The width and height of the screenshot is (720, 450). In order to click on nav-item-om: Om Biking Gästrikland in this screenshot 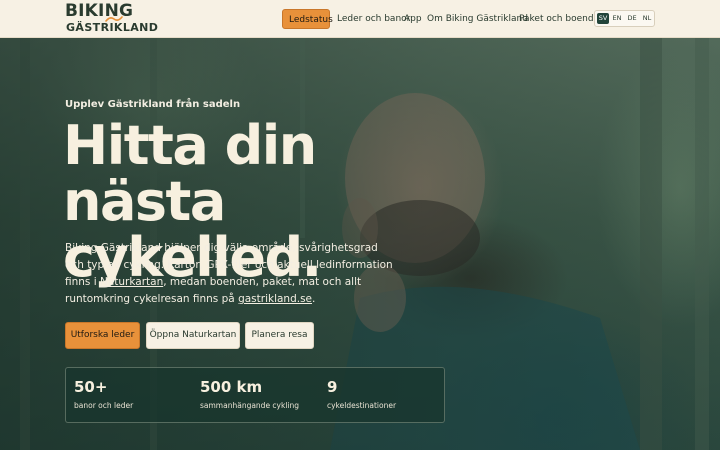, I will do `click(477, 19)`.